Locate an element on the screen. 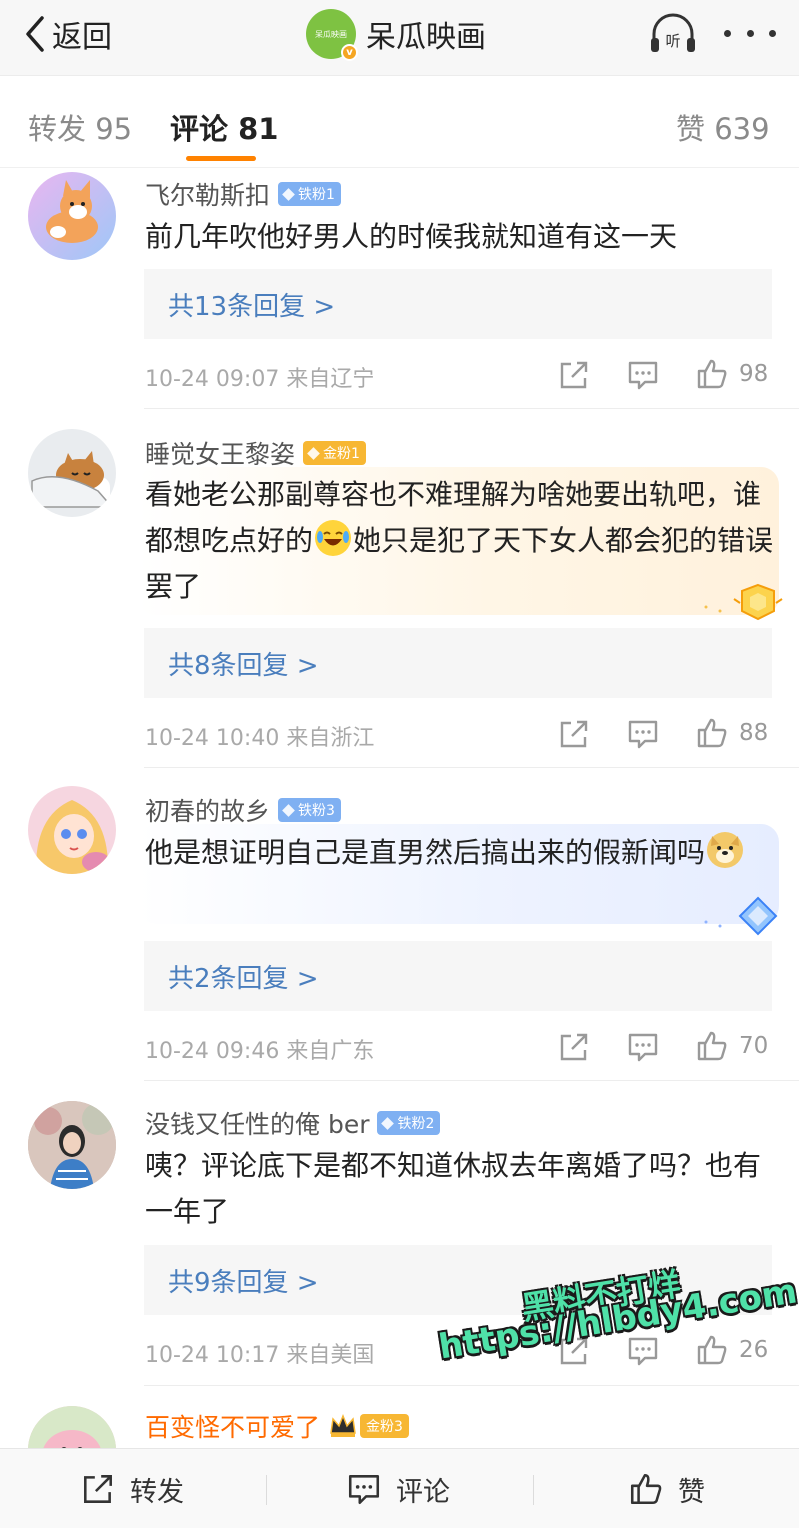 The image size is (799, 1528). diamond-gem-icon is located at coordinates (741, 916).